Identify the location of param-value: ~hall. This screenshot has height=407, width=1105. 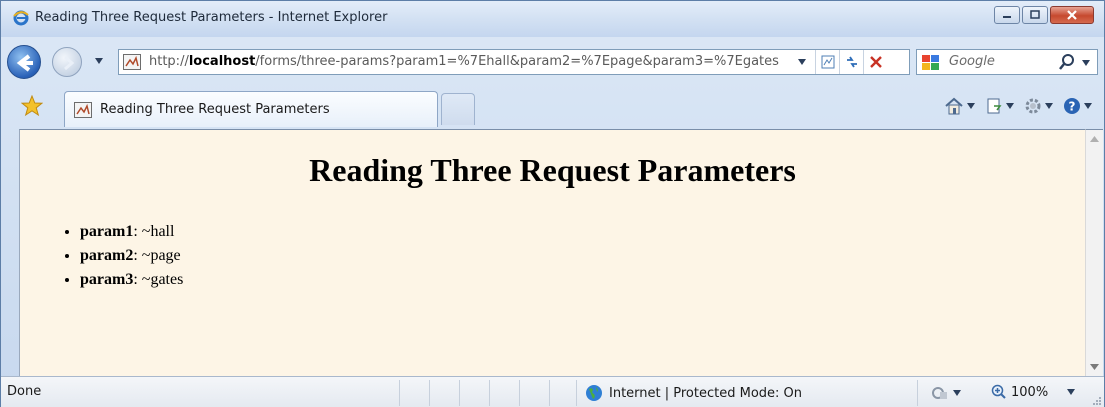
(158, 231).